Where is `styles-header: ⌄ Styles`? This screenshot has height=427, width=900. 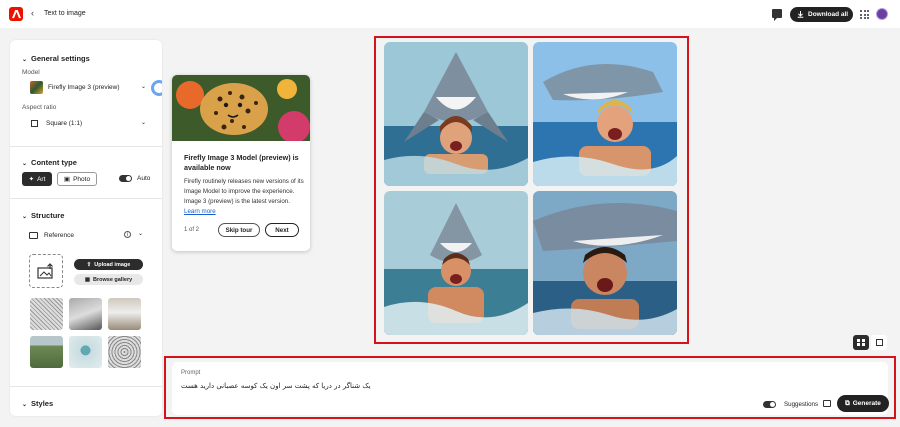 styles-header: ⌄ Styles is located at coordinates (37, 403).